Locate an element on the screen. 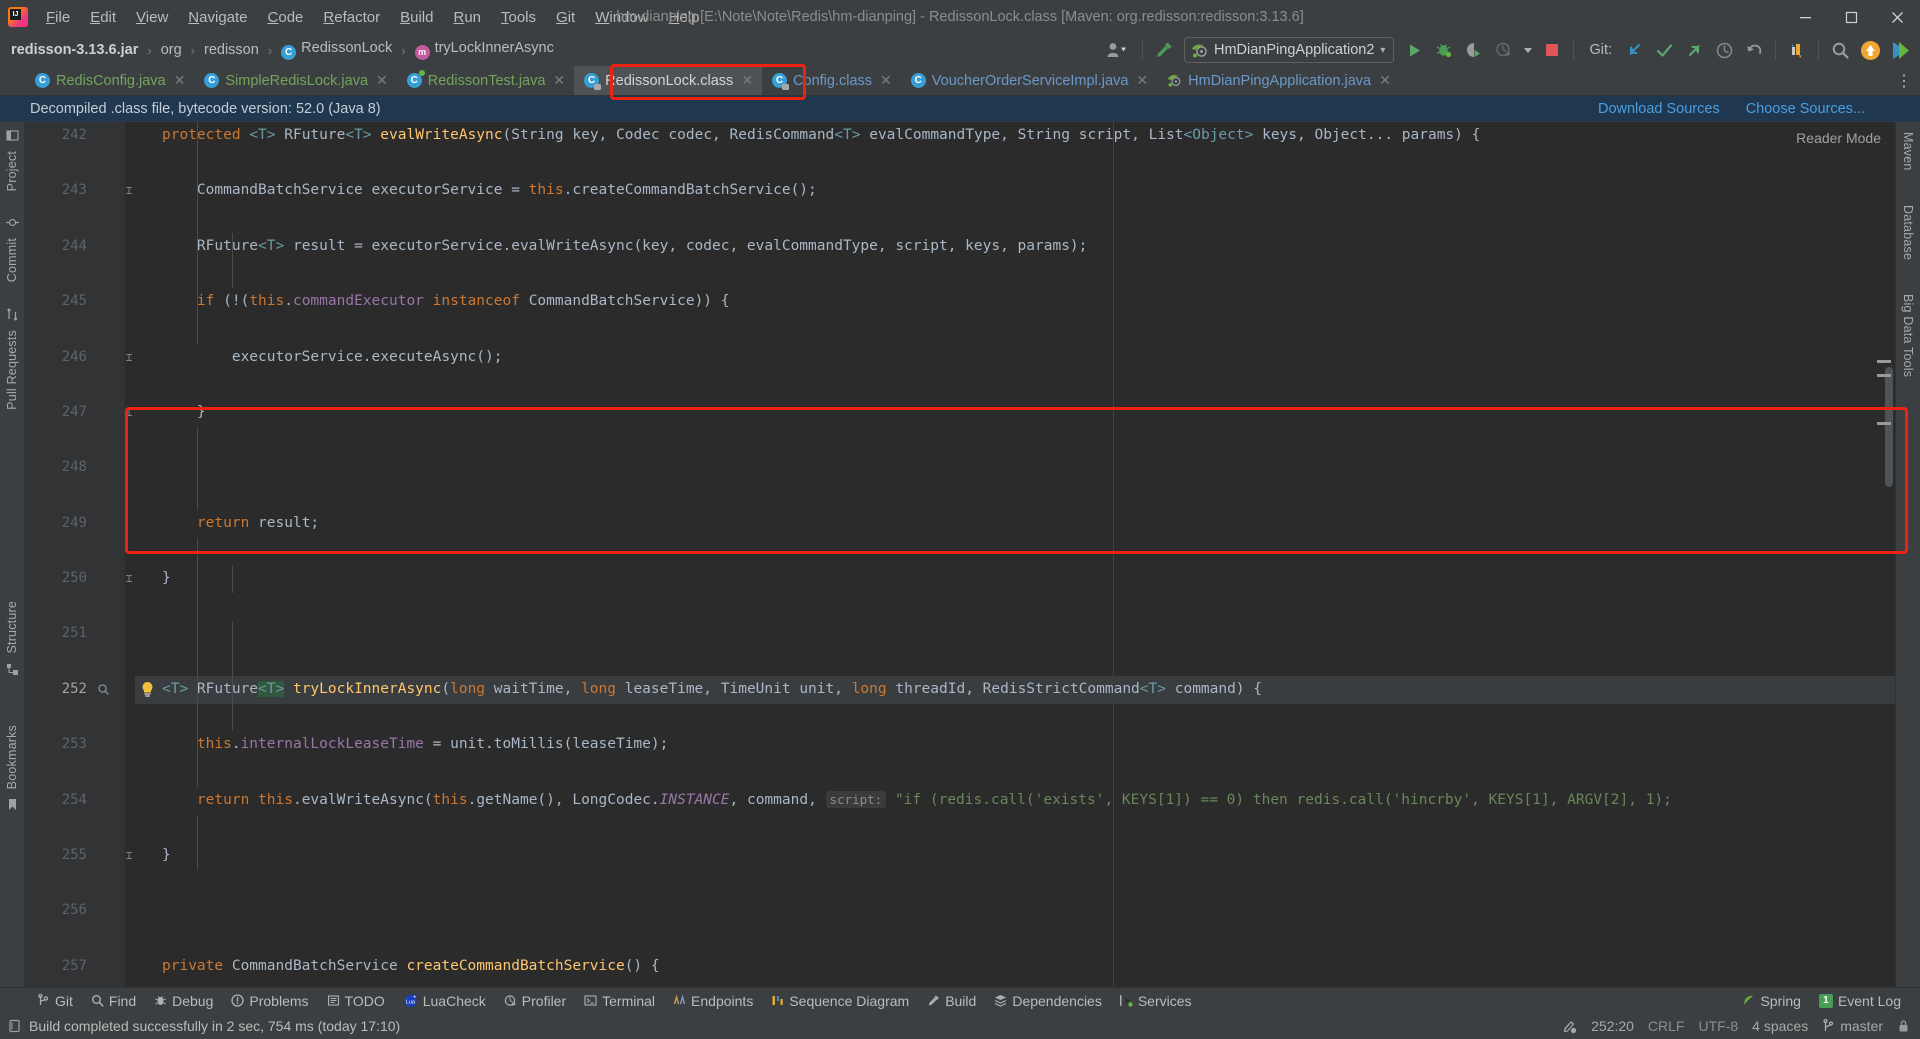 The image size is (1920, 1039). breadcrumb-jar: redisson-3.13.6.jar is located at coordinates (74, 50).